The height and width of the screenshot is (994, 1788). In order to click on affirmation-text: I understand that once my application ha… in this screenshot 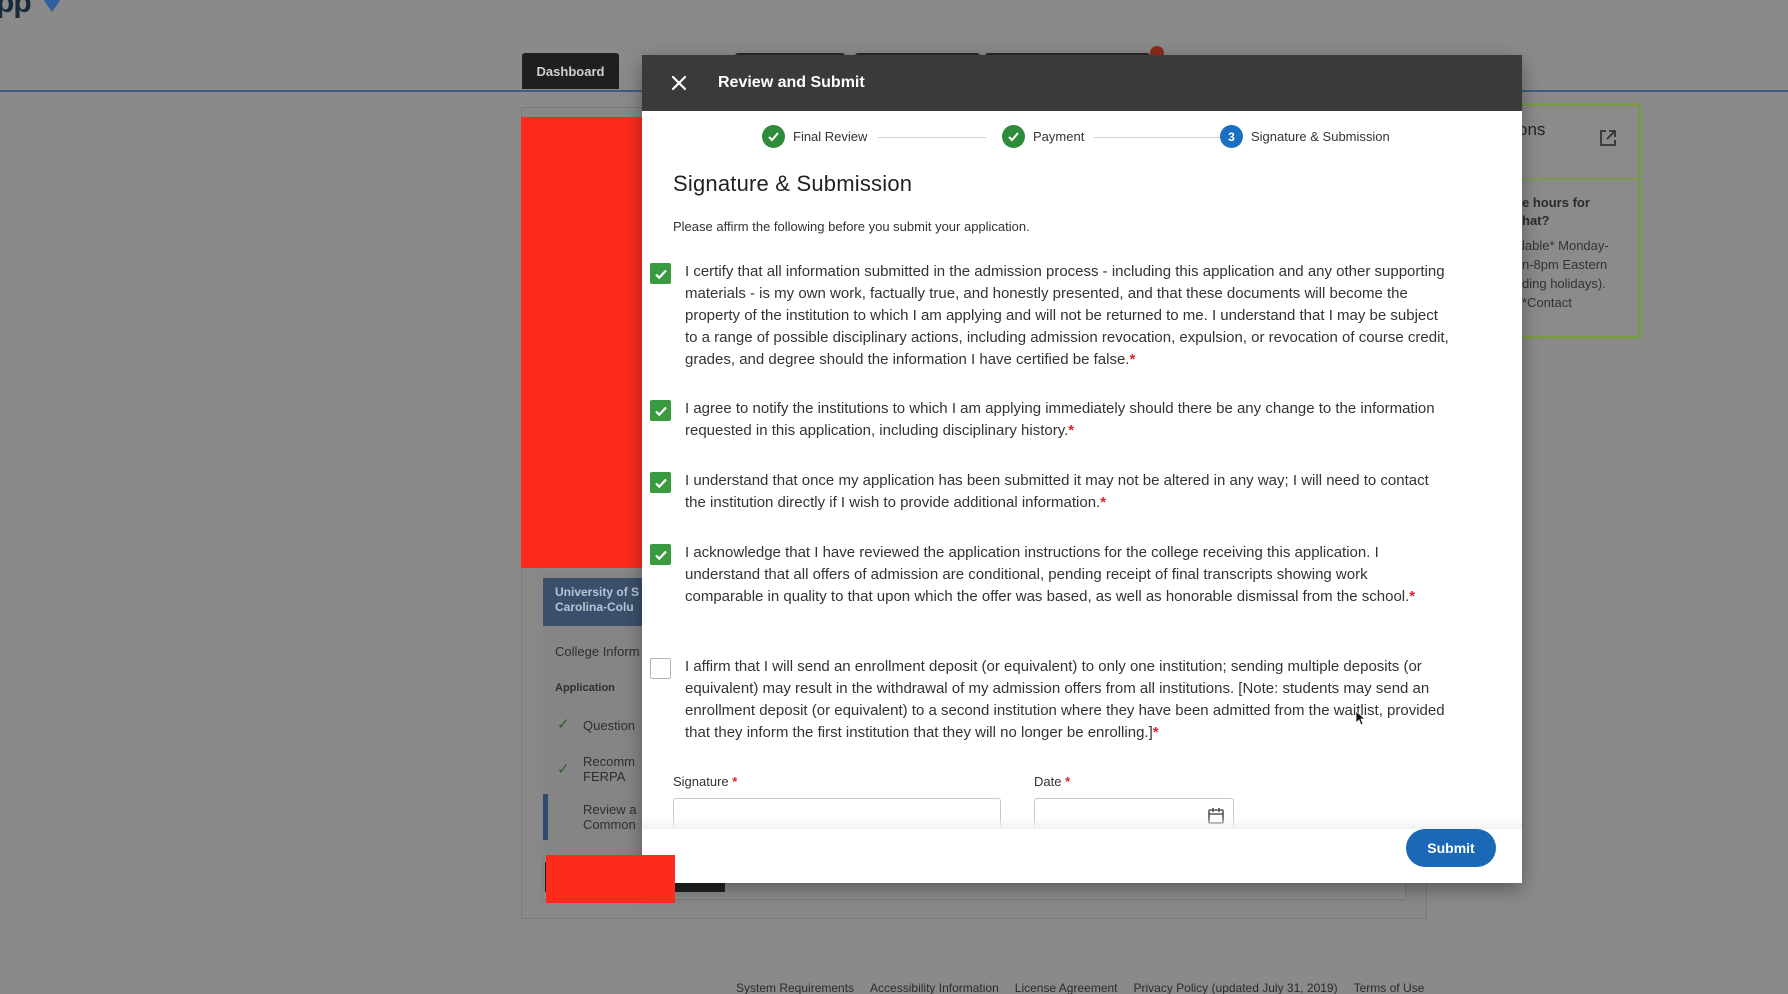, I will do `click(1057, 491)`.